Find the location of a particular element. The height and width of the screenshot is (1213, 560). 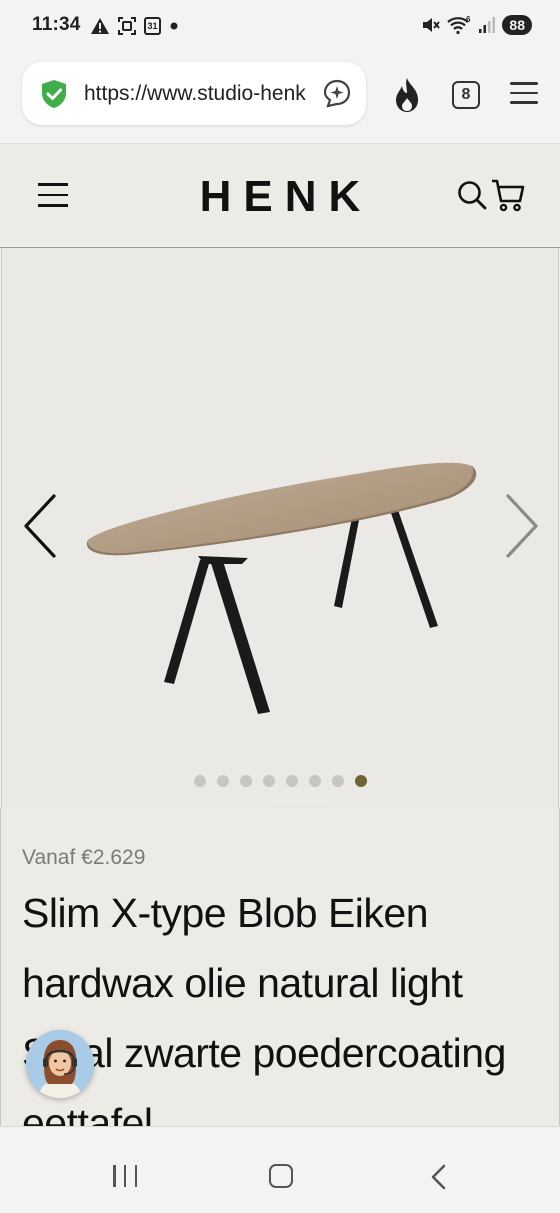

browser-toolbar: https://www.studio-henk.nl 8 is located at coordinates (280, 98).